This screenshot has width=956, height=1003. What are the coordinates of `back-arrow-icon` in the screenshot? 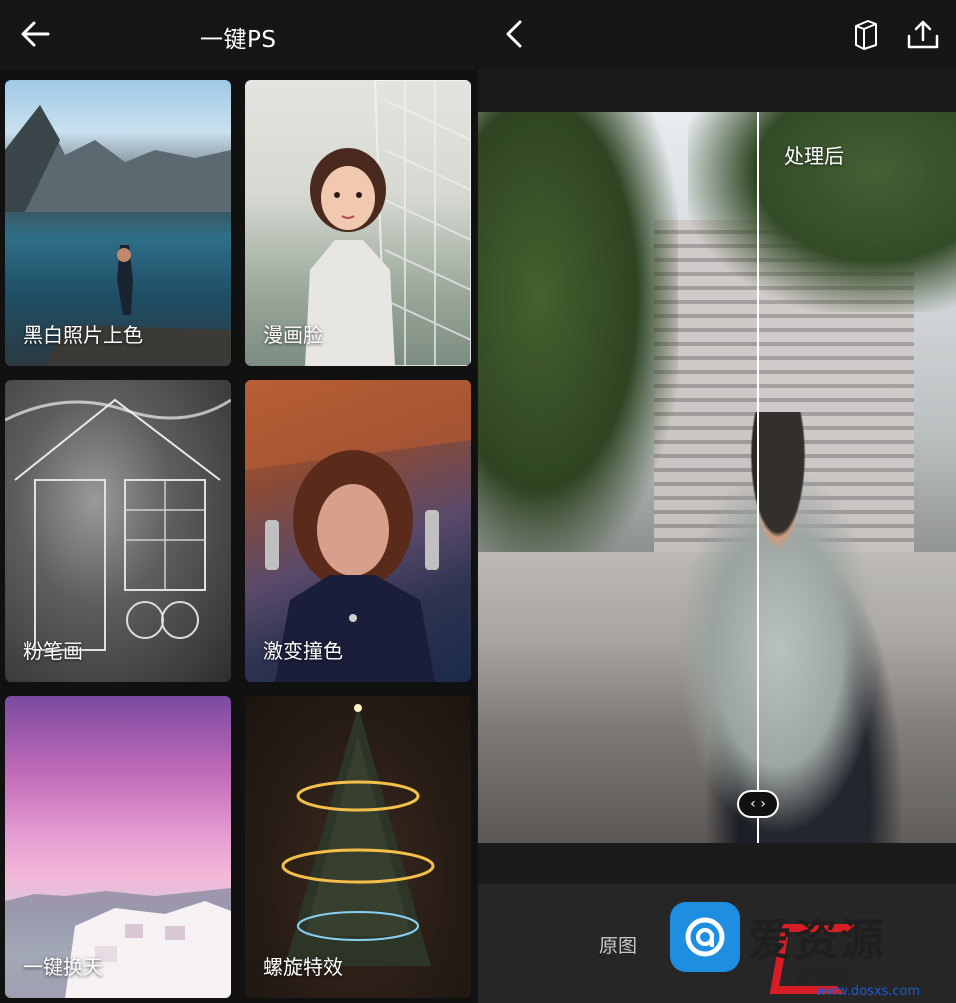 It's located at (35, 34).